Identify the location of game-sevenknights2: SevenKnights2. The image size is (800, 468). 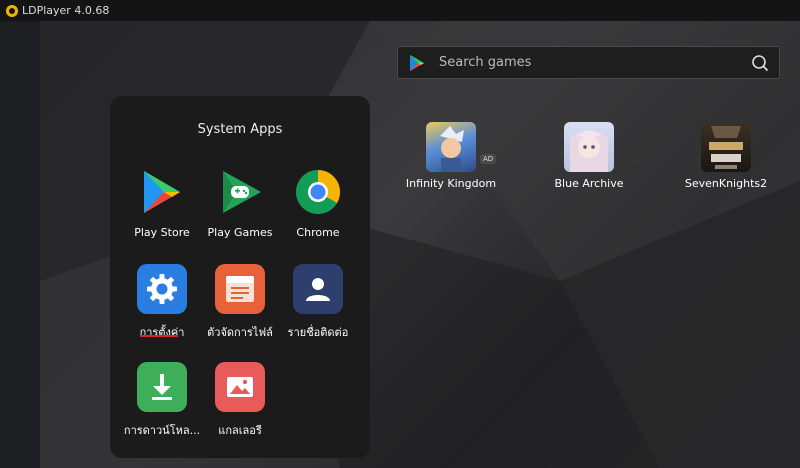
(726, 156).